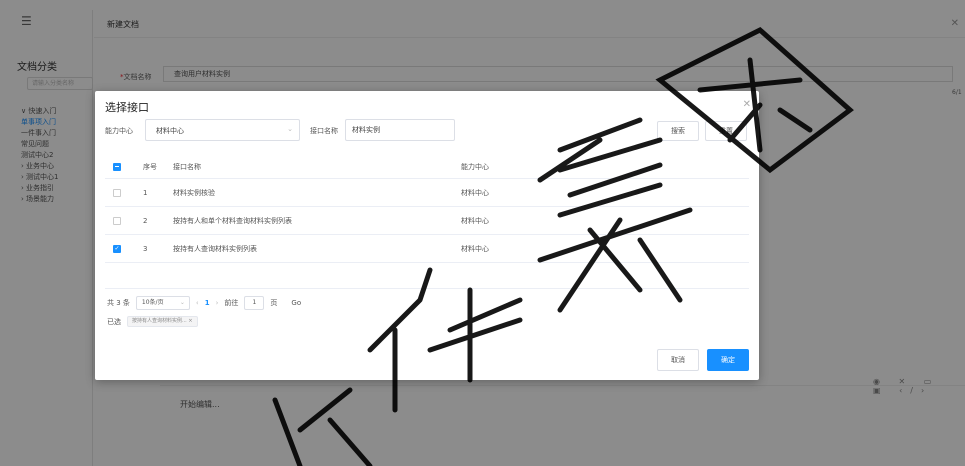 This screenshot has height=466, width=965. What do you see at coordinates (427, 276) in the screenshot?
I see `table-empty-row` at bounding box center [427, 276].